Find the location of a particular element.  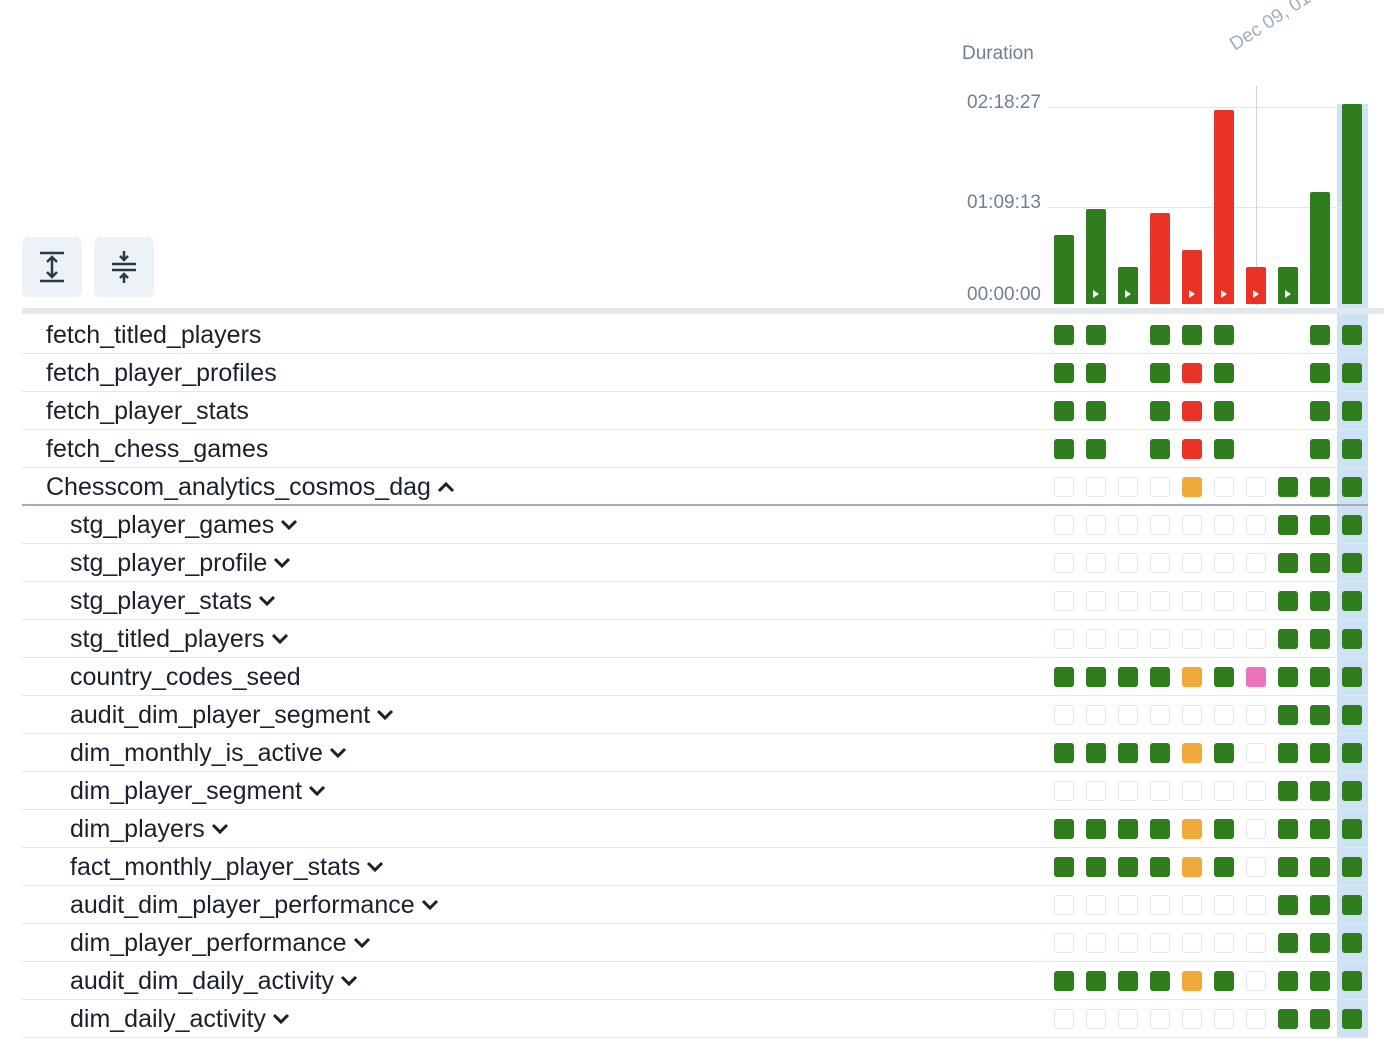

task-row: stg_titled_players is located at coordinates (695, 639).